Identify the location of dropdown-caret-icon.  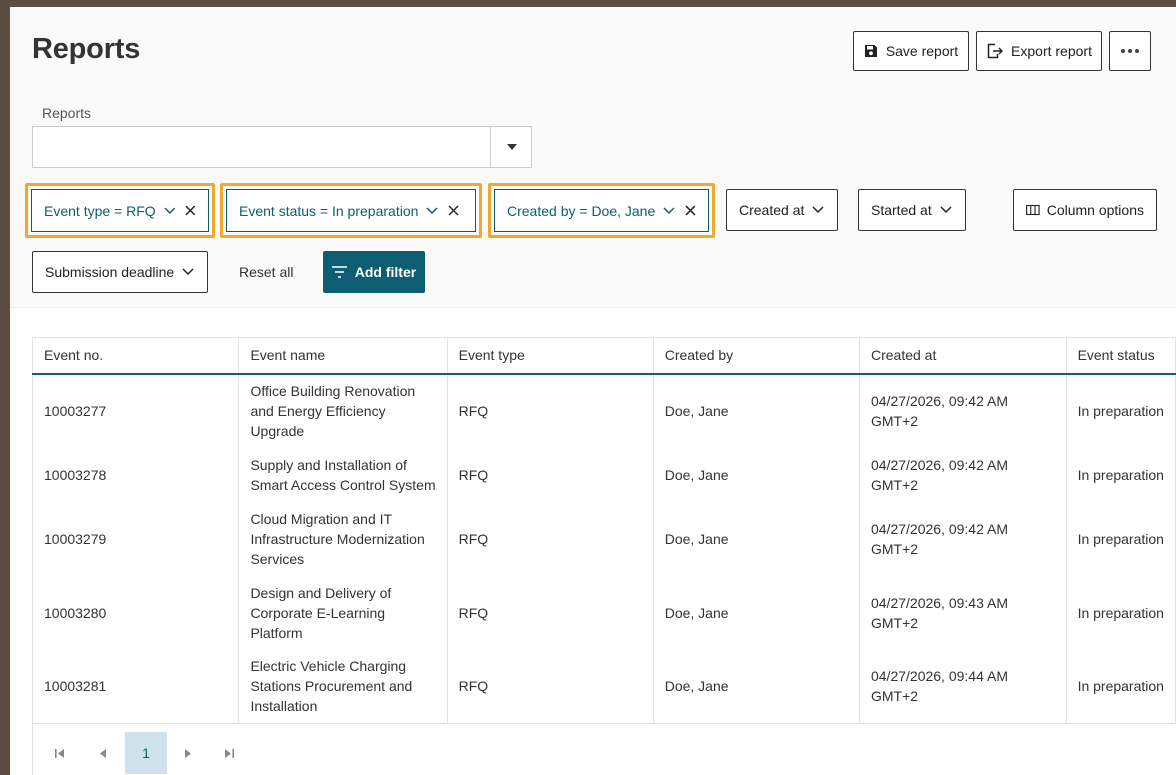
(512, 147).